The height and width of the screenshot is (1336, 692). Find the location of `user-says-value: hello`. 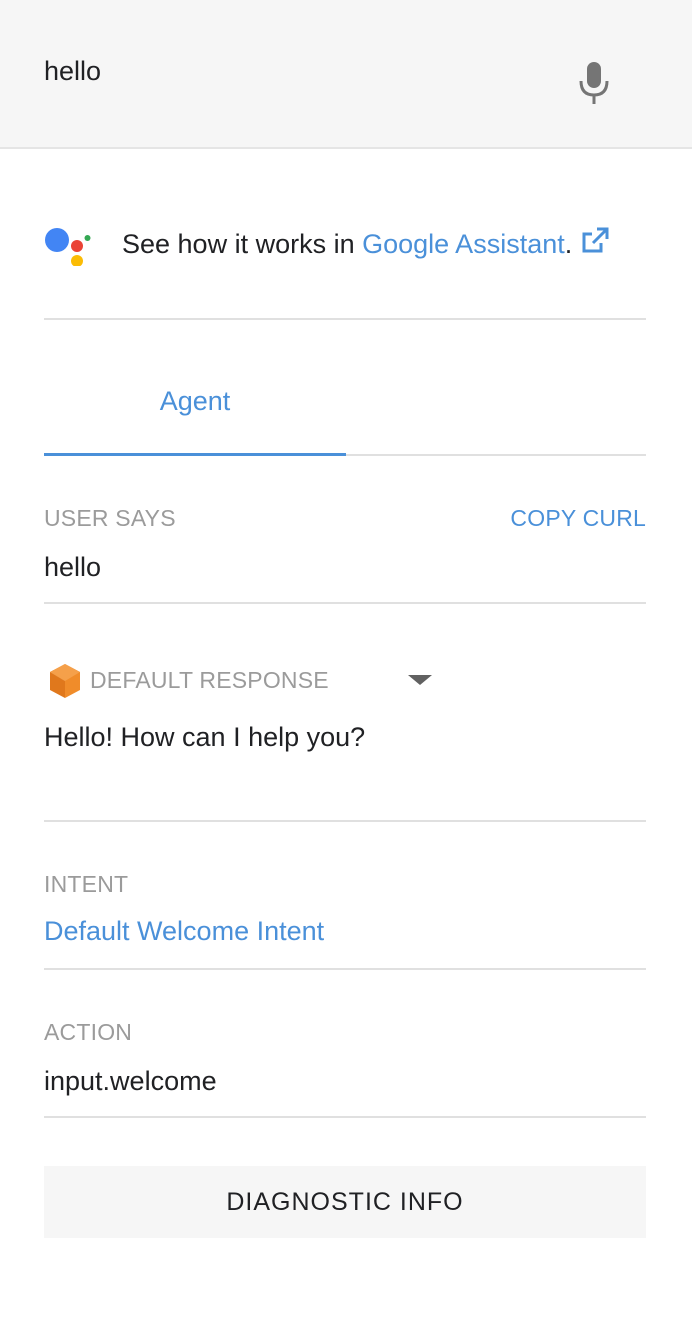

user-says-value: hello is located at coordinates (73, 567).